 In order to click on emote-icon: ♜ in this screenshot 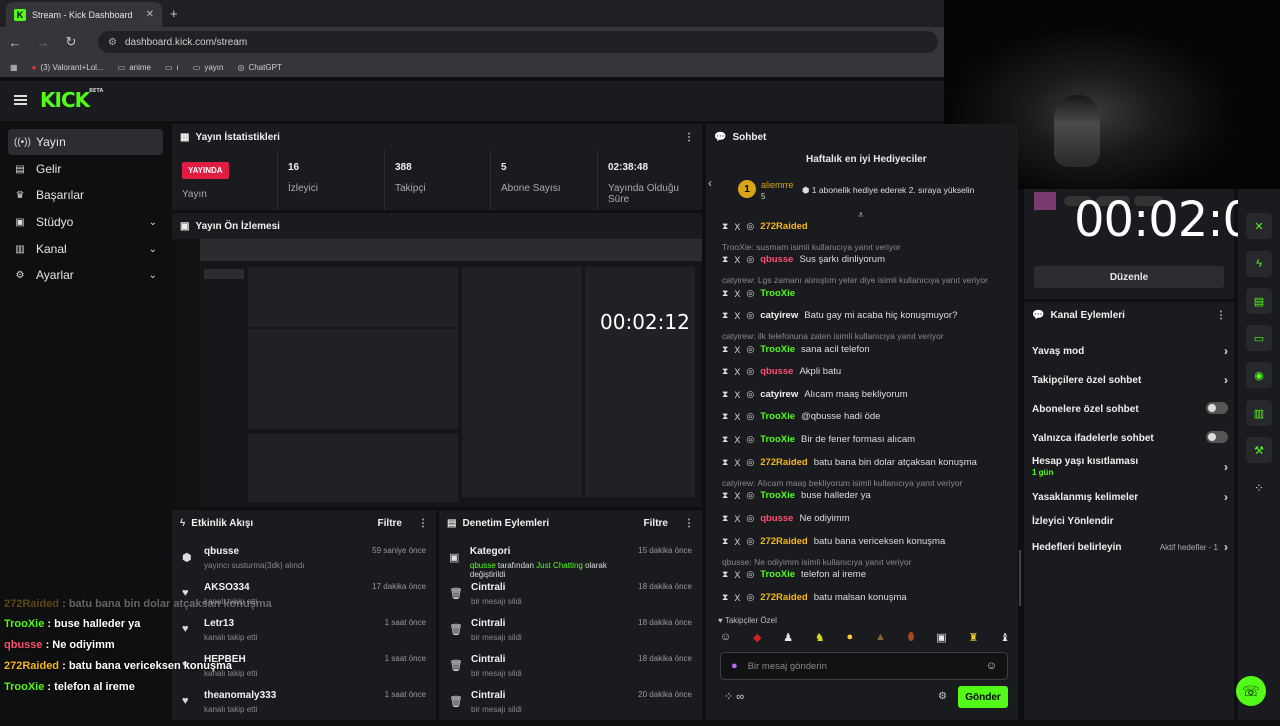, I will do `click(973, 640)`.